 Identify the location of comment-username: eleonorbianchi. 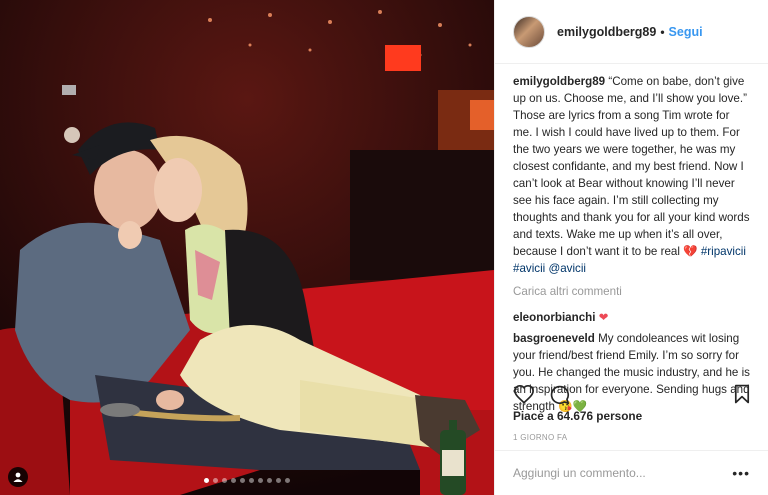
(554, 317).